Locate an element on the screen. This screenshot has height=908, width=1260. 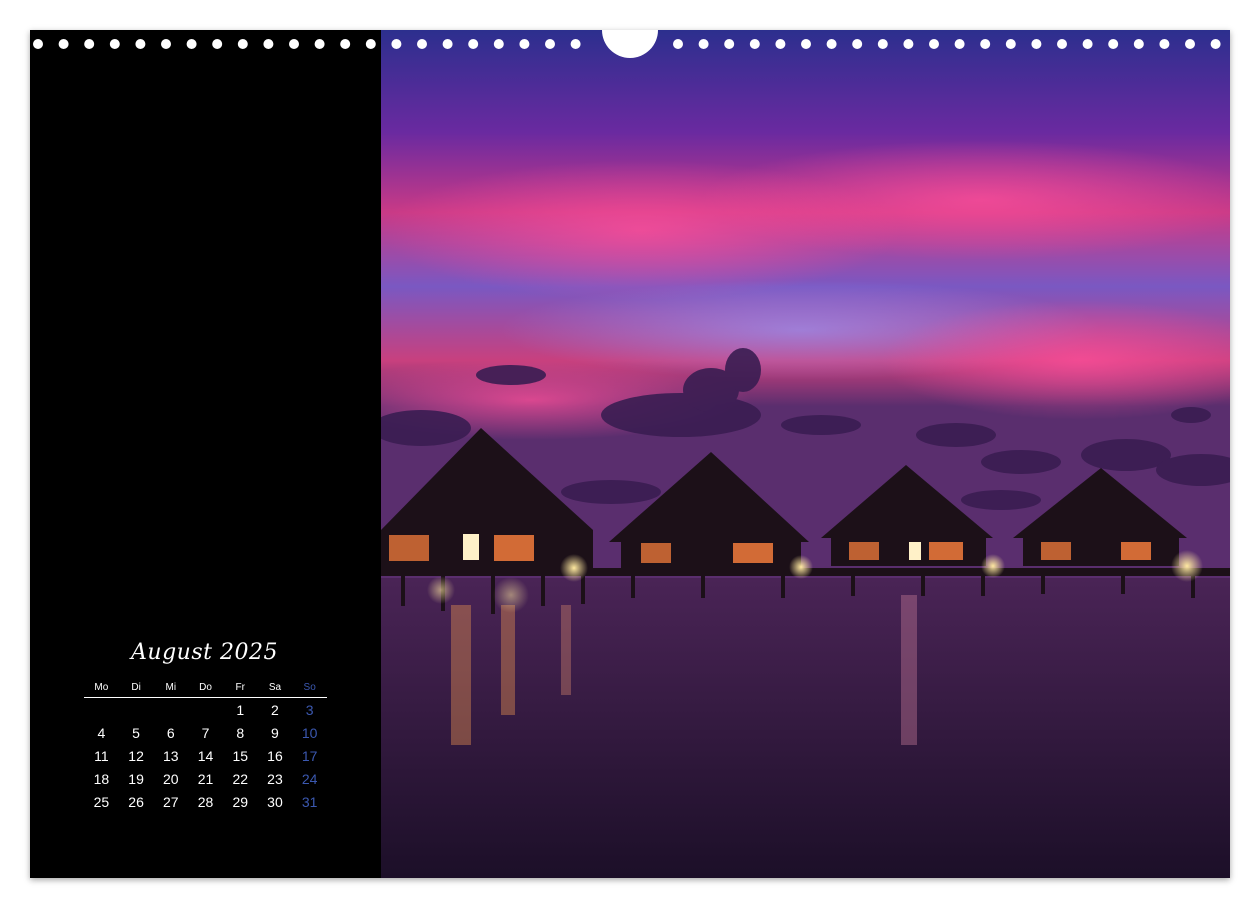
day-cell: 10 is located at coordinates (309, 732).